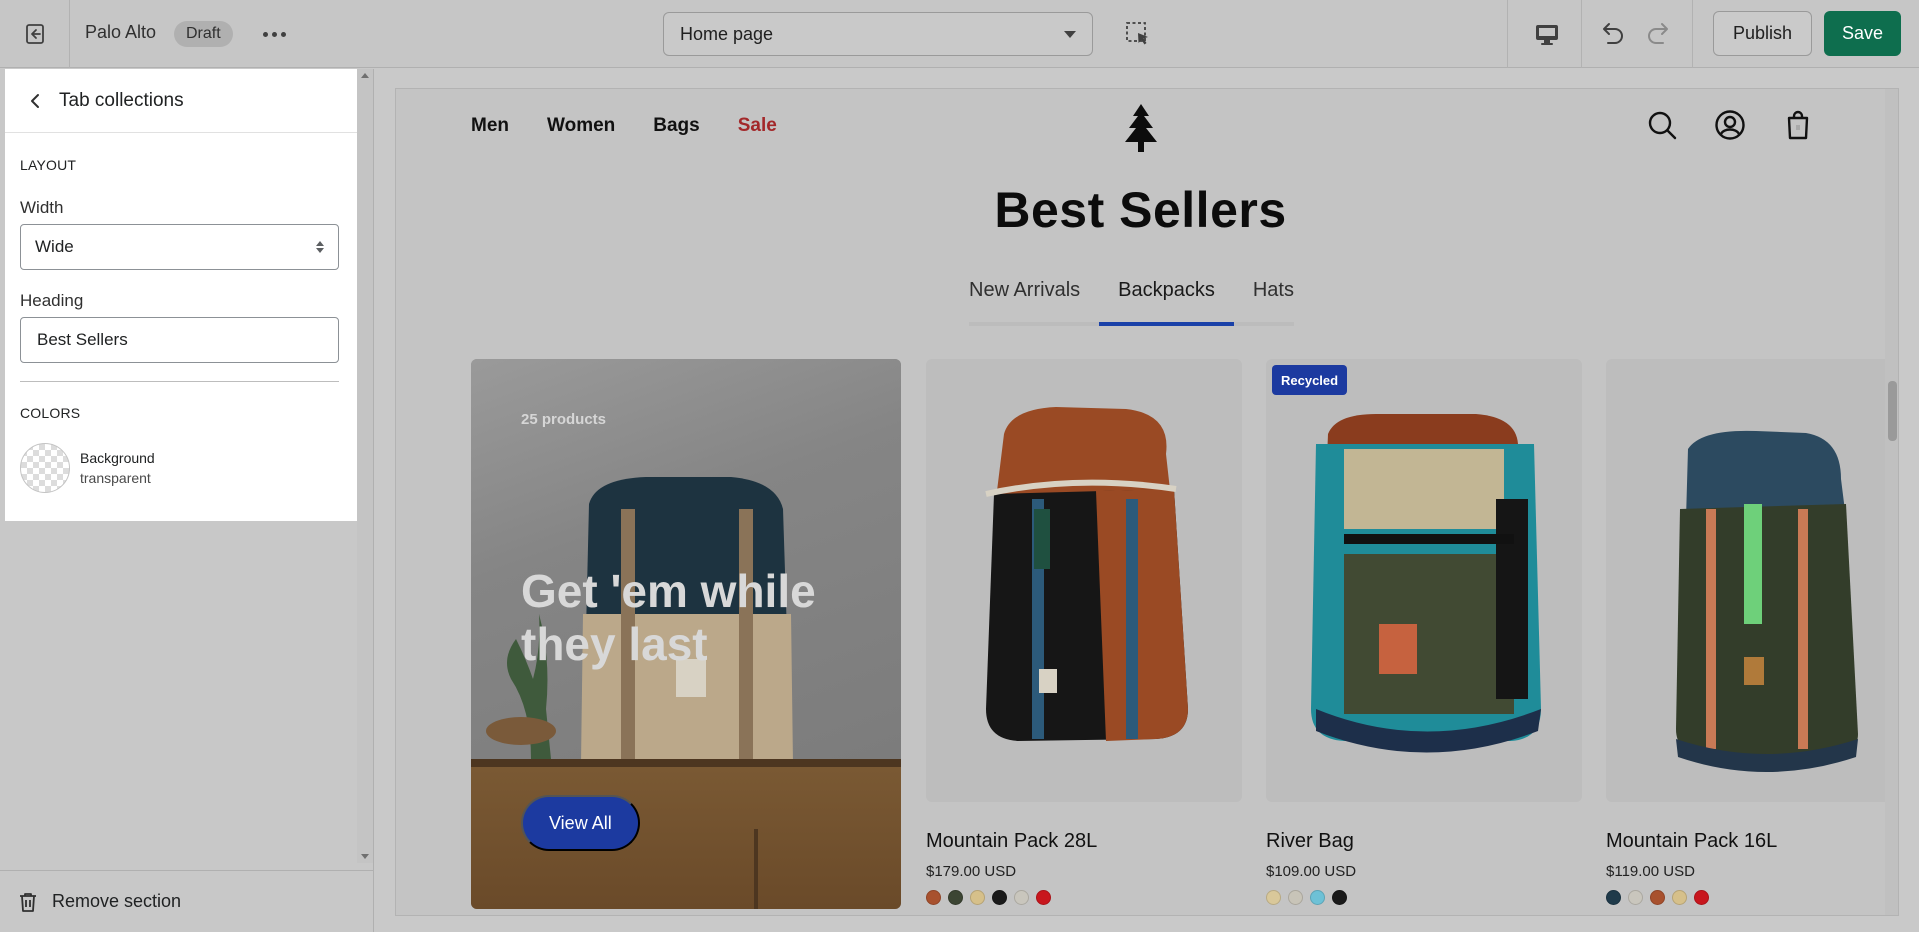 This screenshot has height=932, width=1919. What do you see at coordinates (1762, 33) in the screenshot?
I see `publish-button: Publish` at bounding box center [1762, 33].